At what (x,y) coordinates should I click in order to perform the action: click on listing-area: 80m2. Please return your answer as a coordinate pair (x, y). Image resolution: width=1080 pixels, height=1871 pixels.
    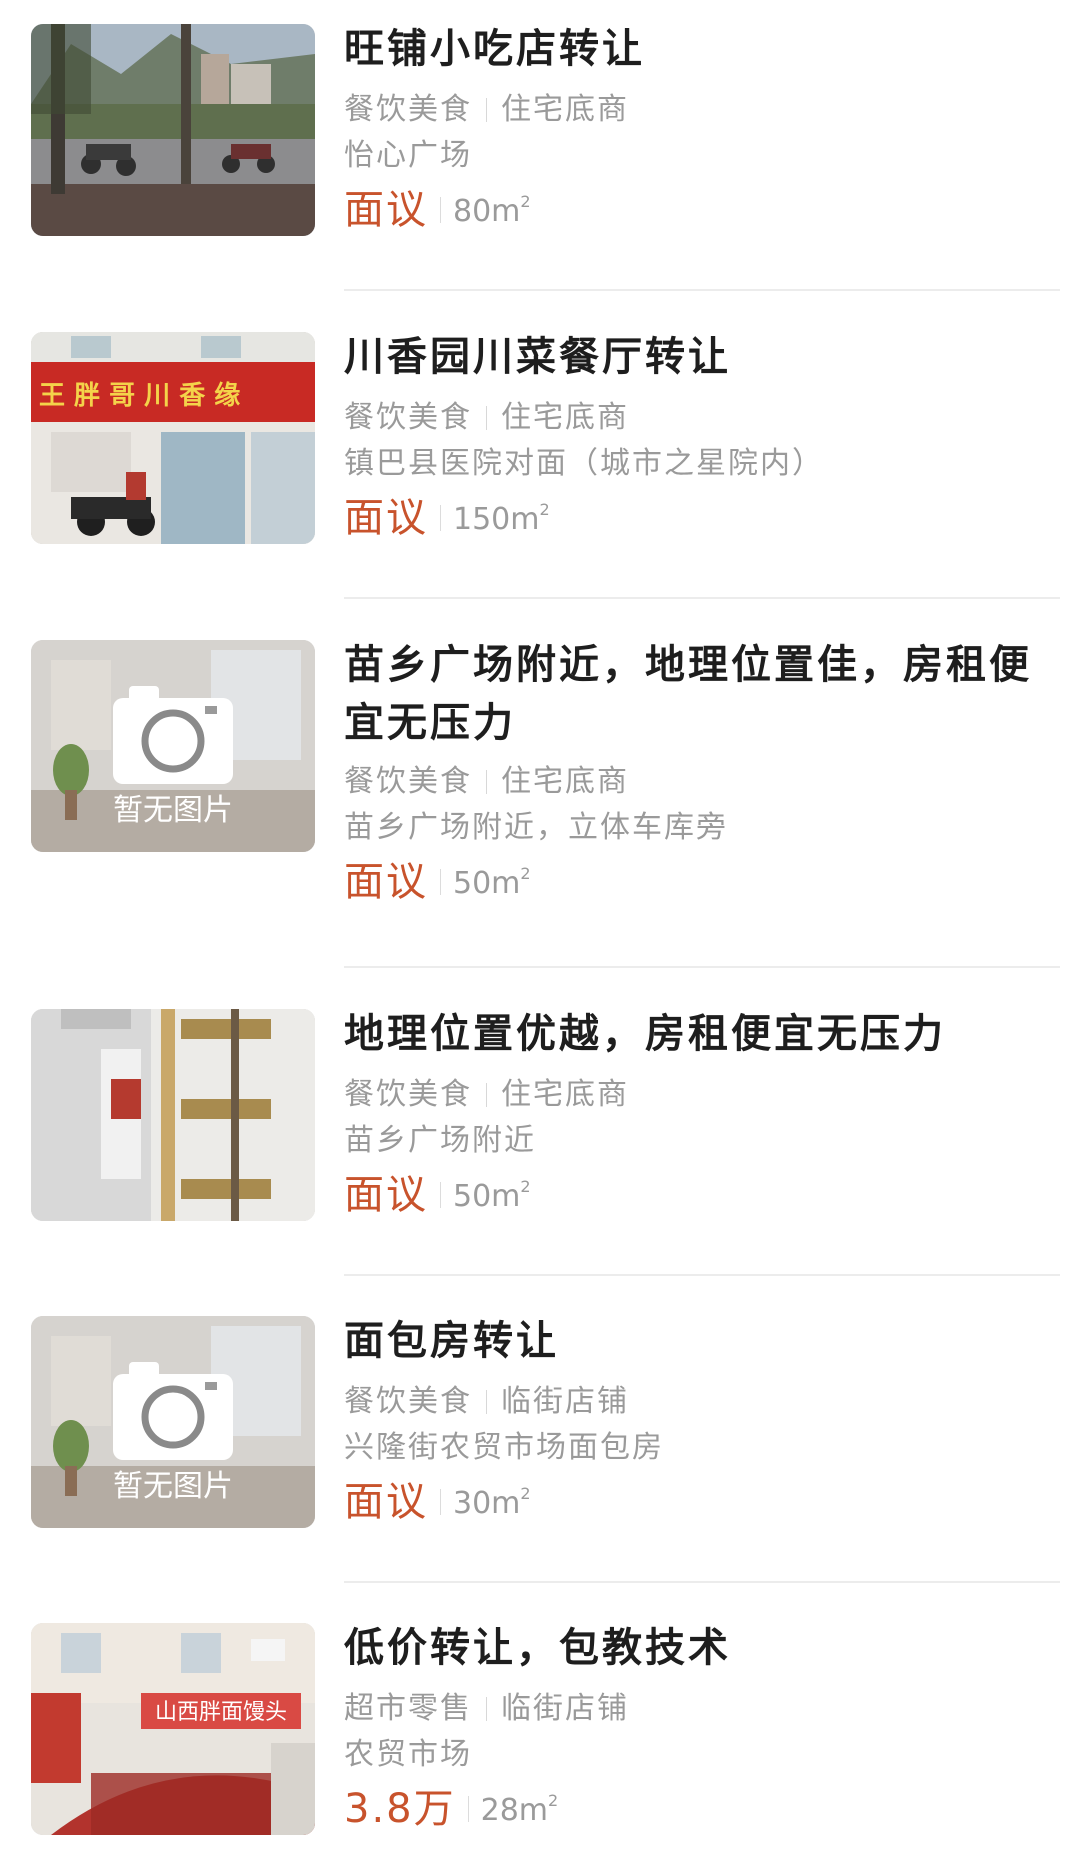
    Looking at the image, I should click on (492, 210).